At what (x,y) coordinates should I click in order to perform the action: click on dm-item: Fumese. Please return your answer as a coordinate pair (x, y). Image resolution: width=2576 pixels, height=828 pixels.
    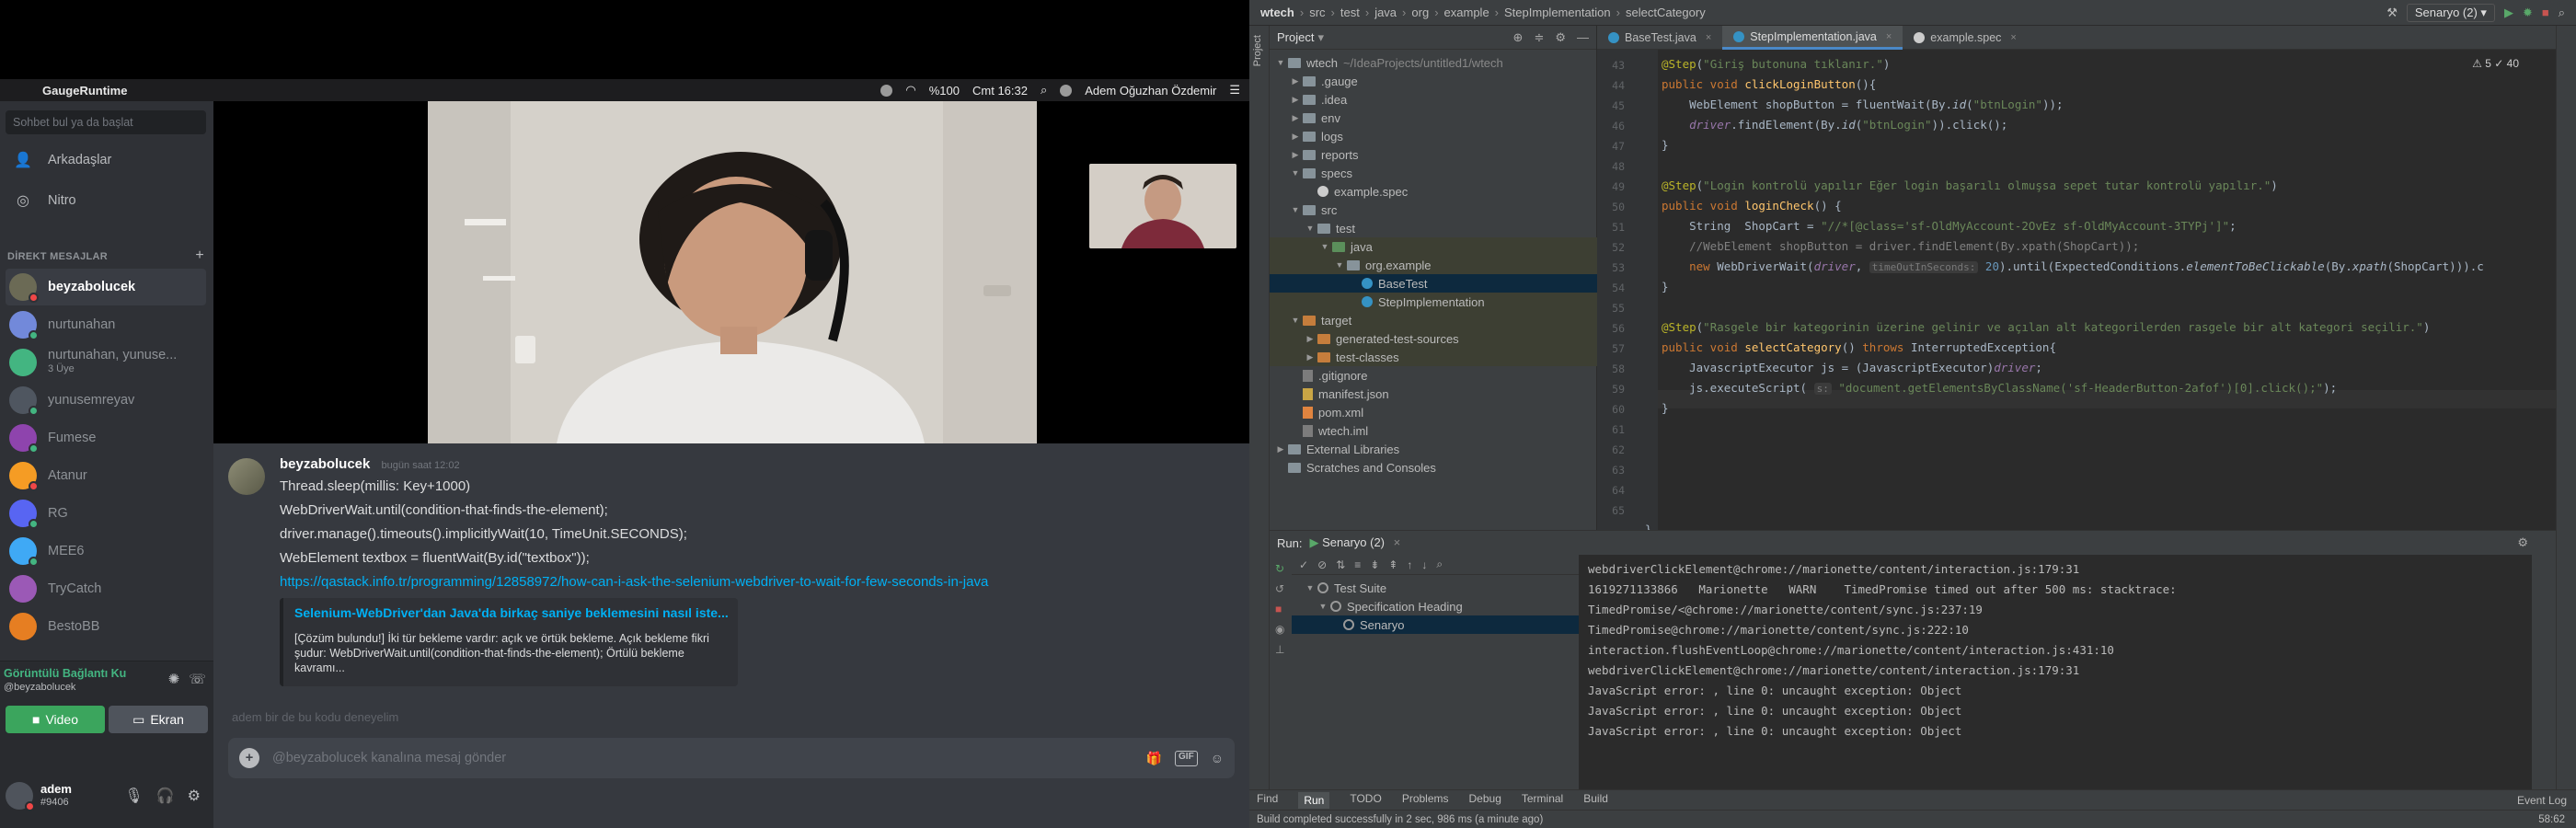
    Looking at the image, I should click on (106, 438).